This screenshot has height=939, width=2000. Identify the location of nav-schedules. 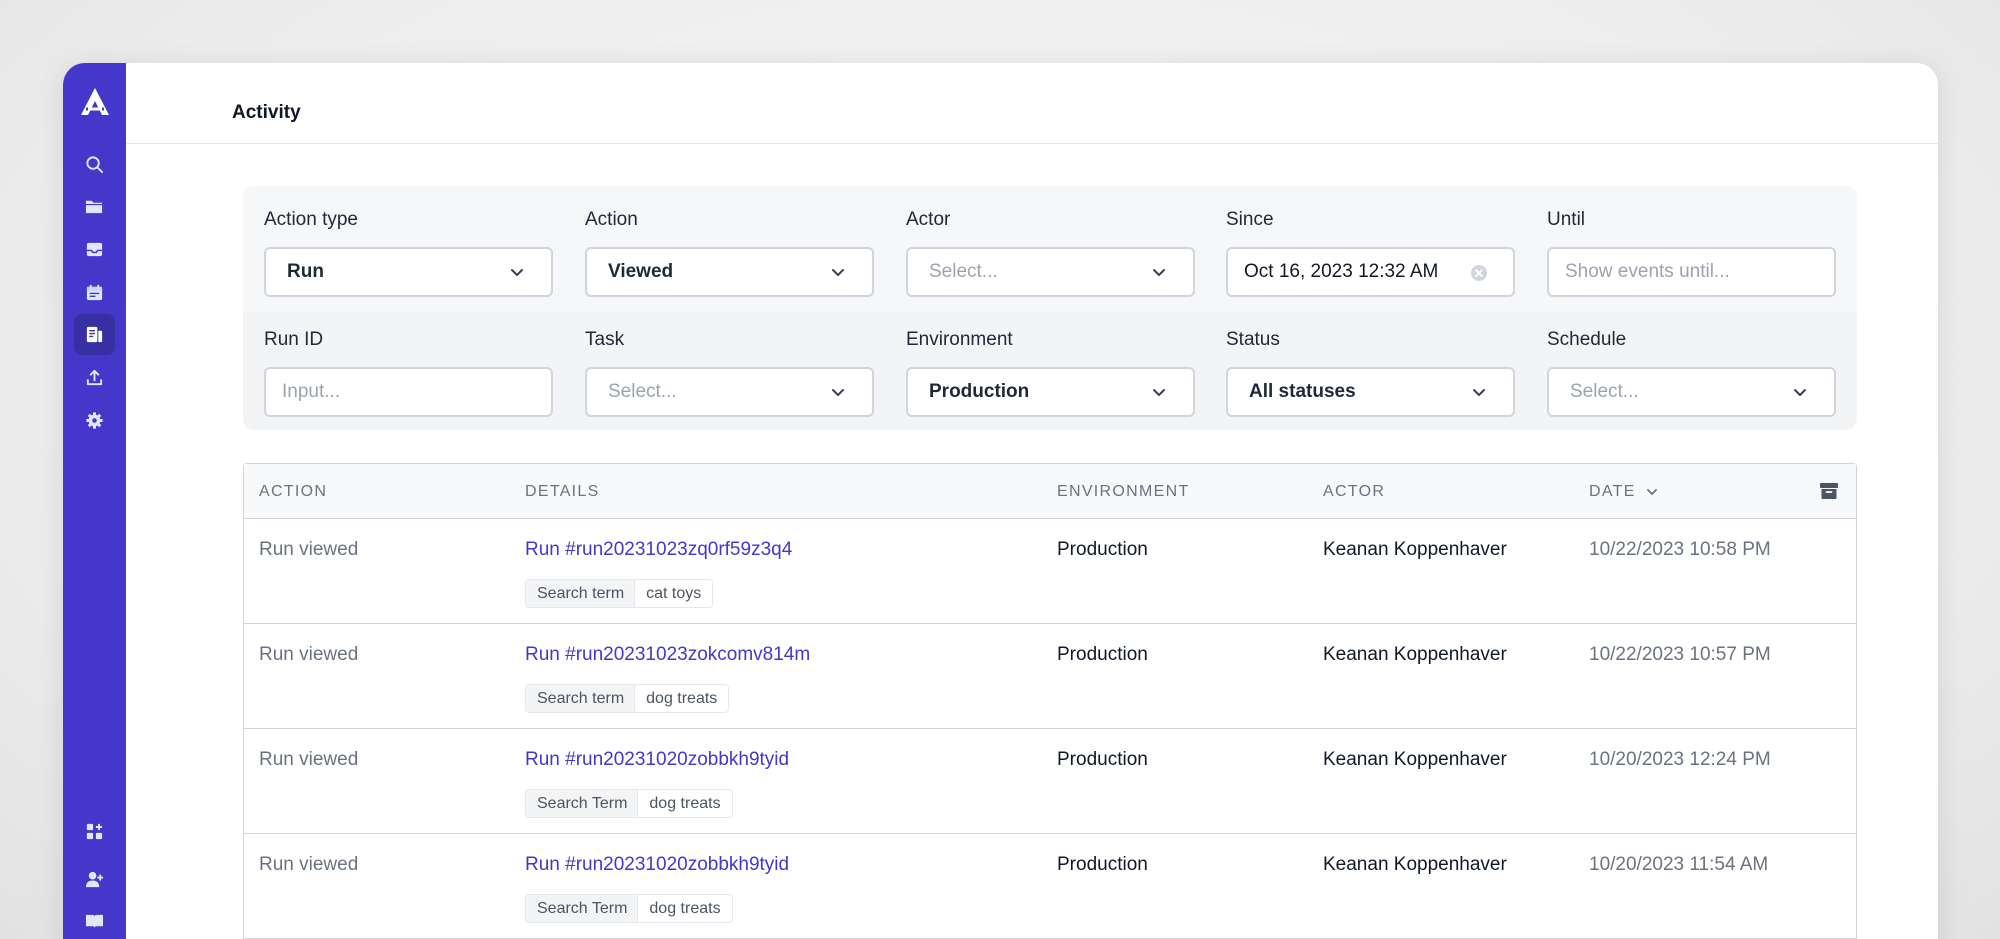
(94, 292).